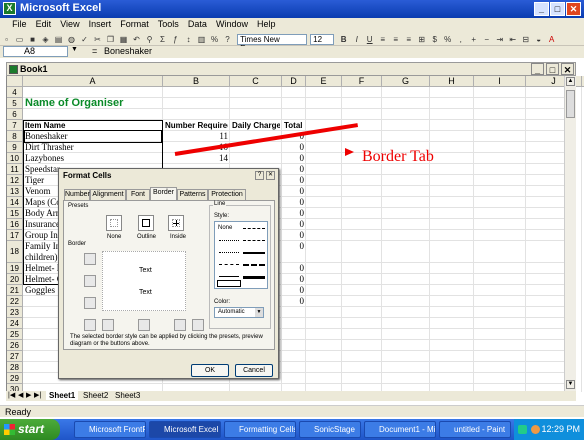 This screenshot has width=584, height=440. What do you see at coordinates (114, 223) in the screenshot?
I see `preset-none-button` at bounding box center [114, 223].